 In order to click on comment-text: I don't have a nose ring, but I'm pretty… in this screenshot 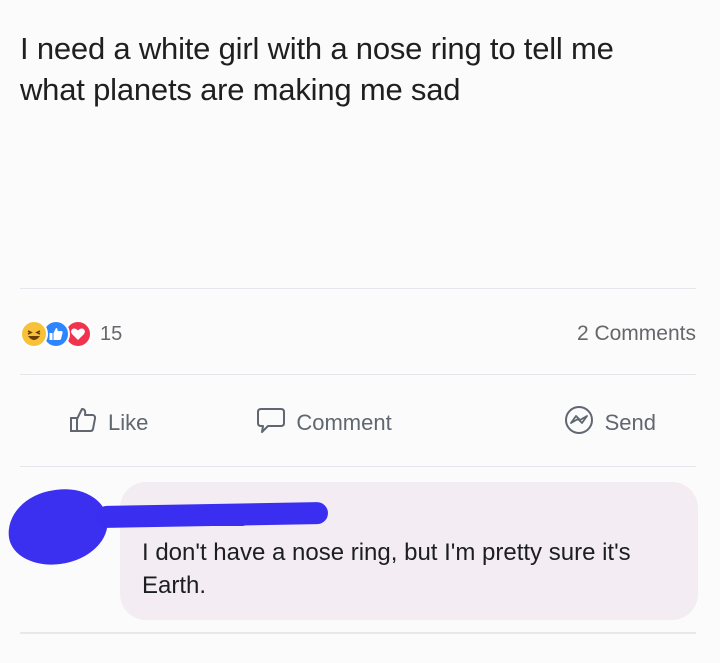, I will do `click(386, 569)`.